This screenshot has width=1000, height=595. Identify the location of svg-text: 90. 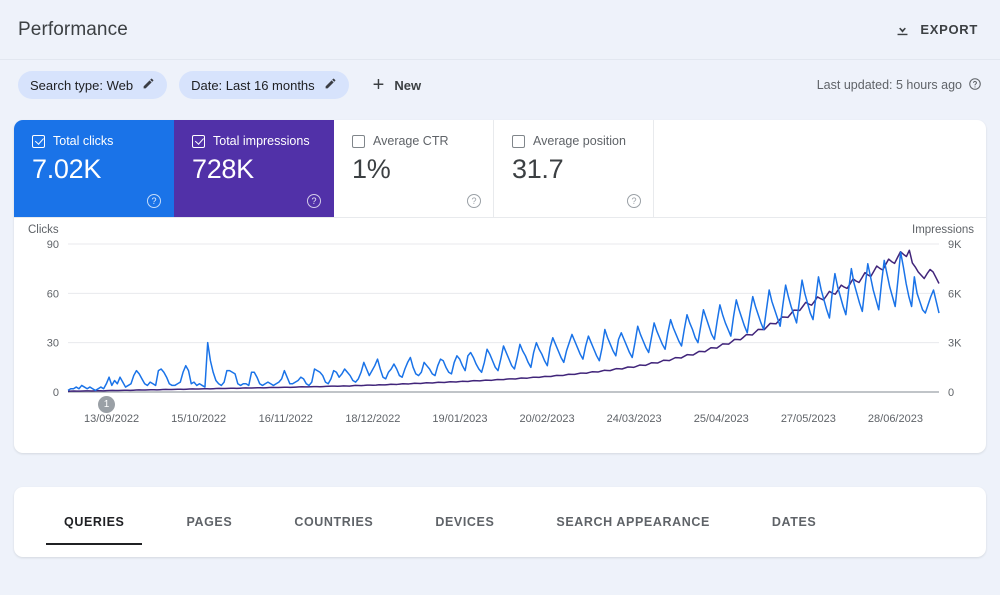
(53, 245).